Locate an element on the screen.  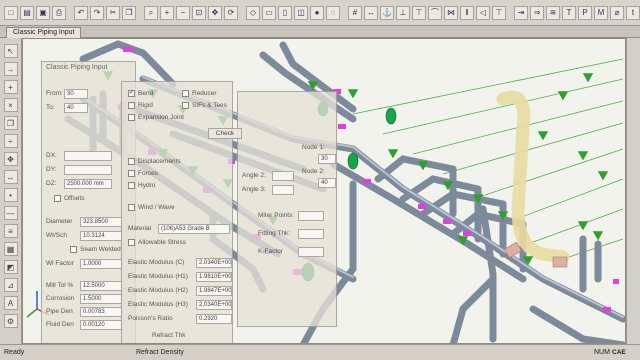
hydro-checkbox is located at coordinates (131, 185).